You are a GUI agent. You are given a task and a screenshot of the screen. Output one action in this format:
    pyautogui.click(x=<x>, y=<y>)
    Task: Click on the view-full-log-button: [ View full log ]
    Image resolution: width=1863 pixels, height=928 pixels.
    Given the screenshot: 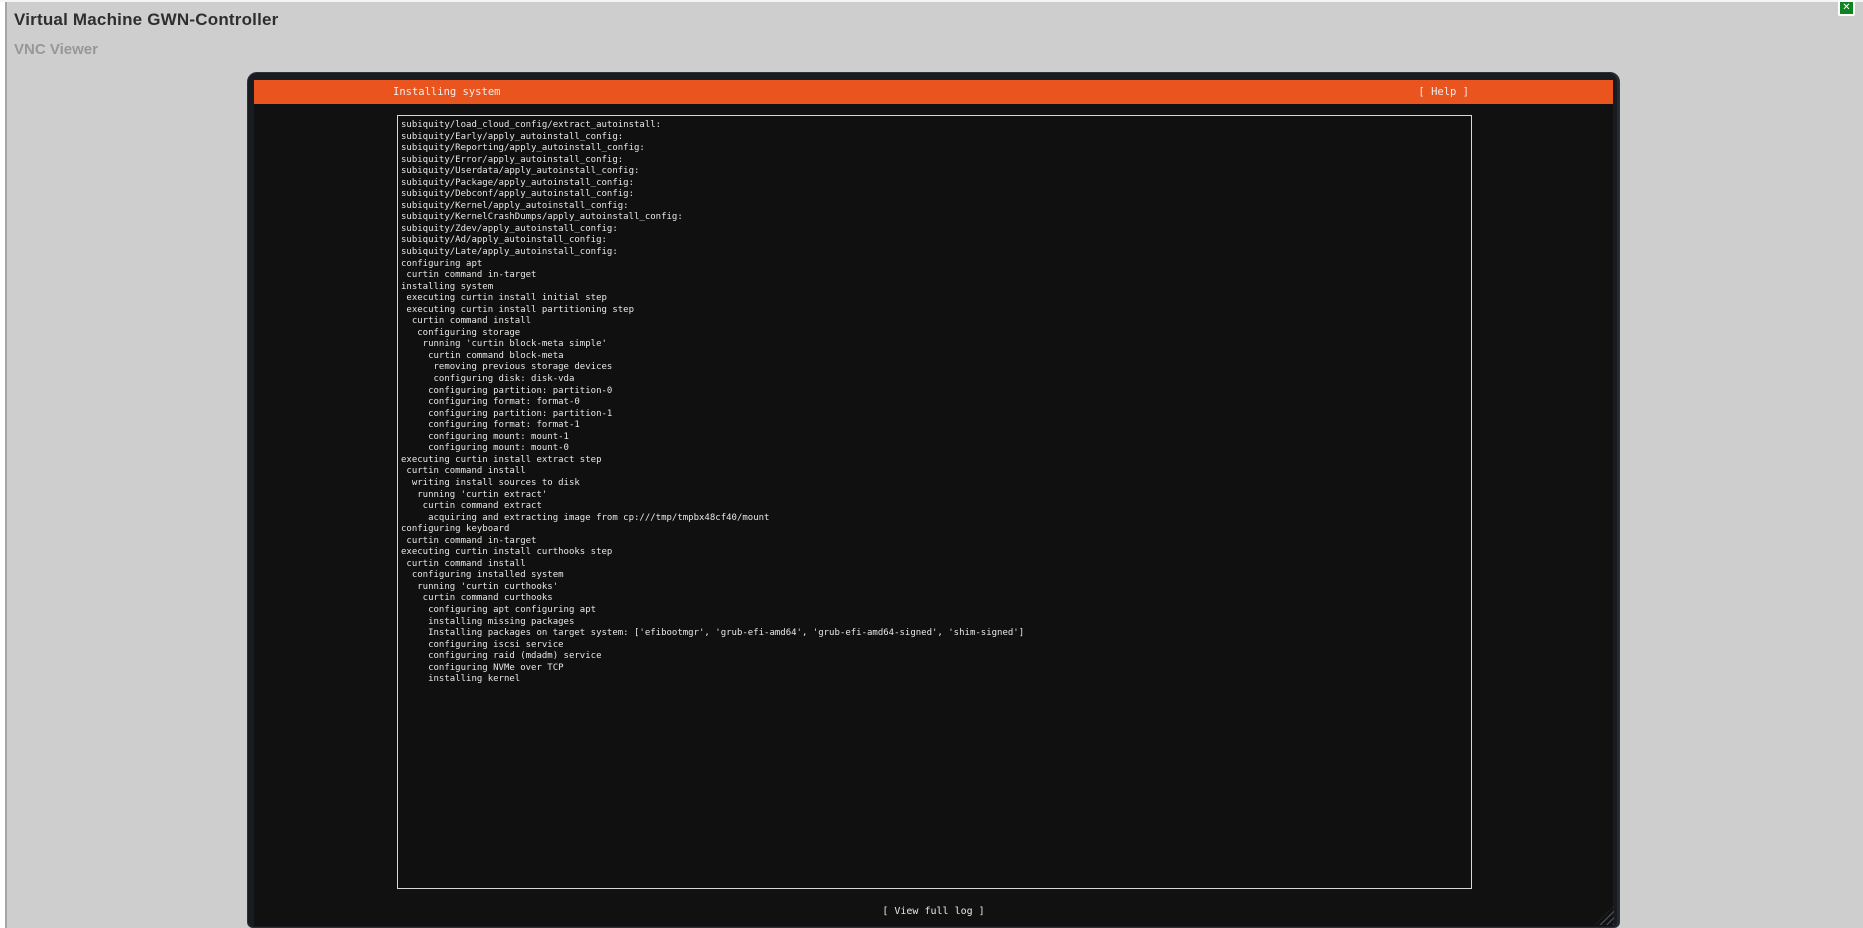 What is the action you would take?
    pyautogui.click(x=933, y=911)
    